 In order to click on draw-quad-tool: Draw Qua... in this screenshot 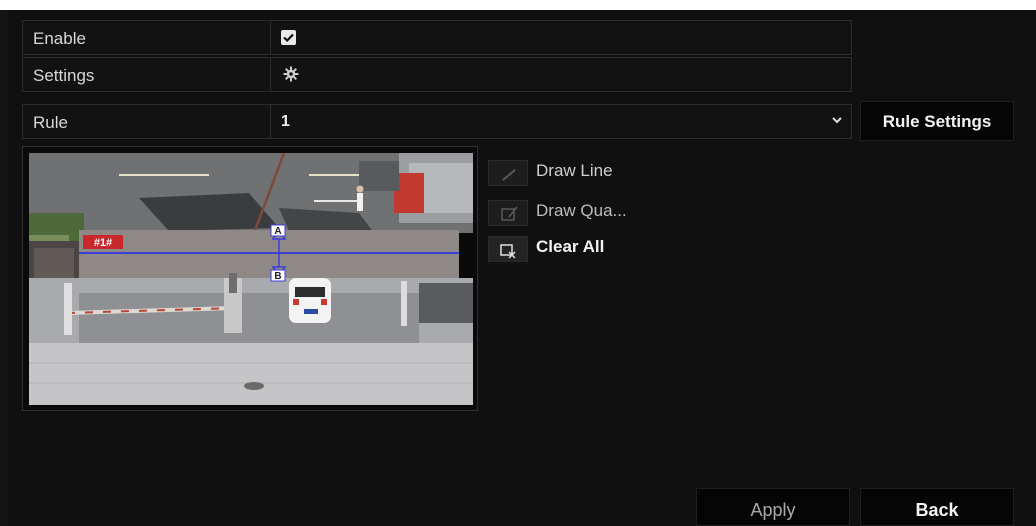, I will do `click(638, 212)`.